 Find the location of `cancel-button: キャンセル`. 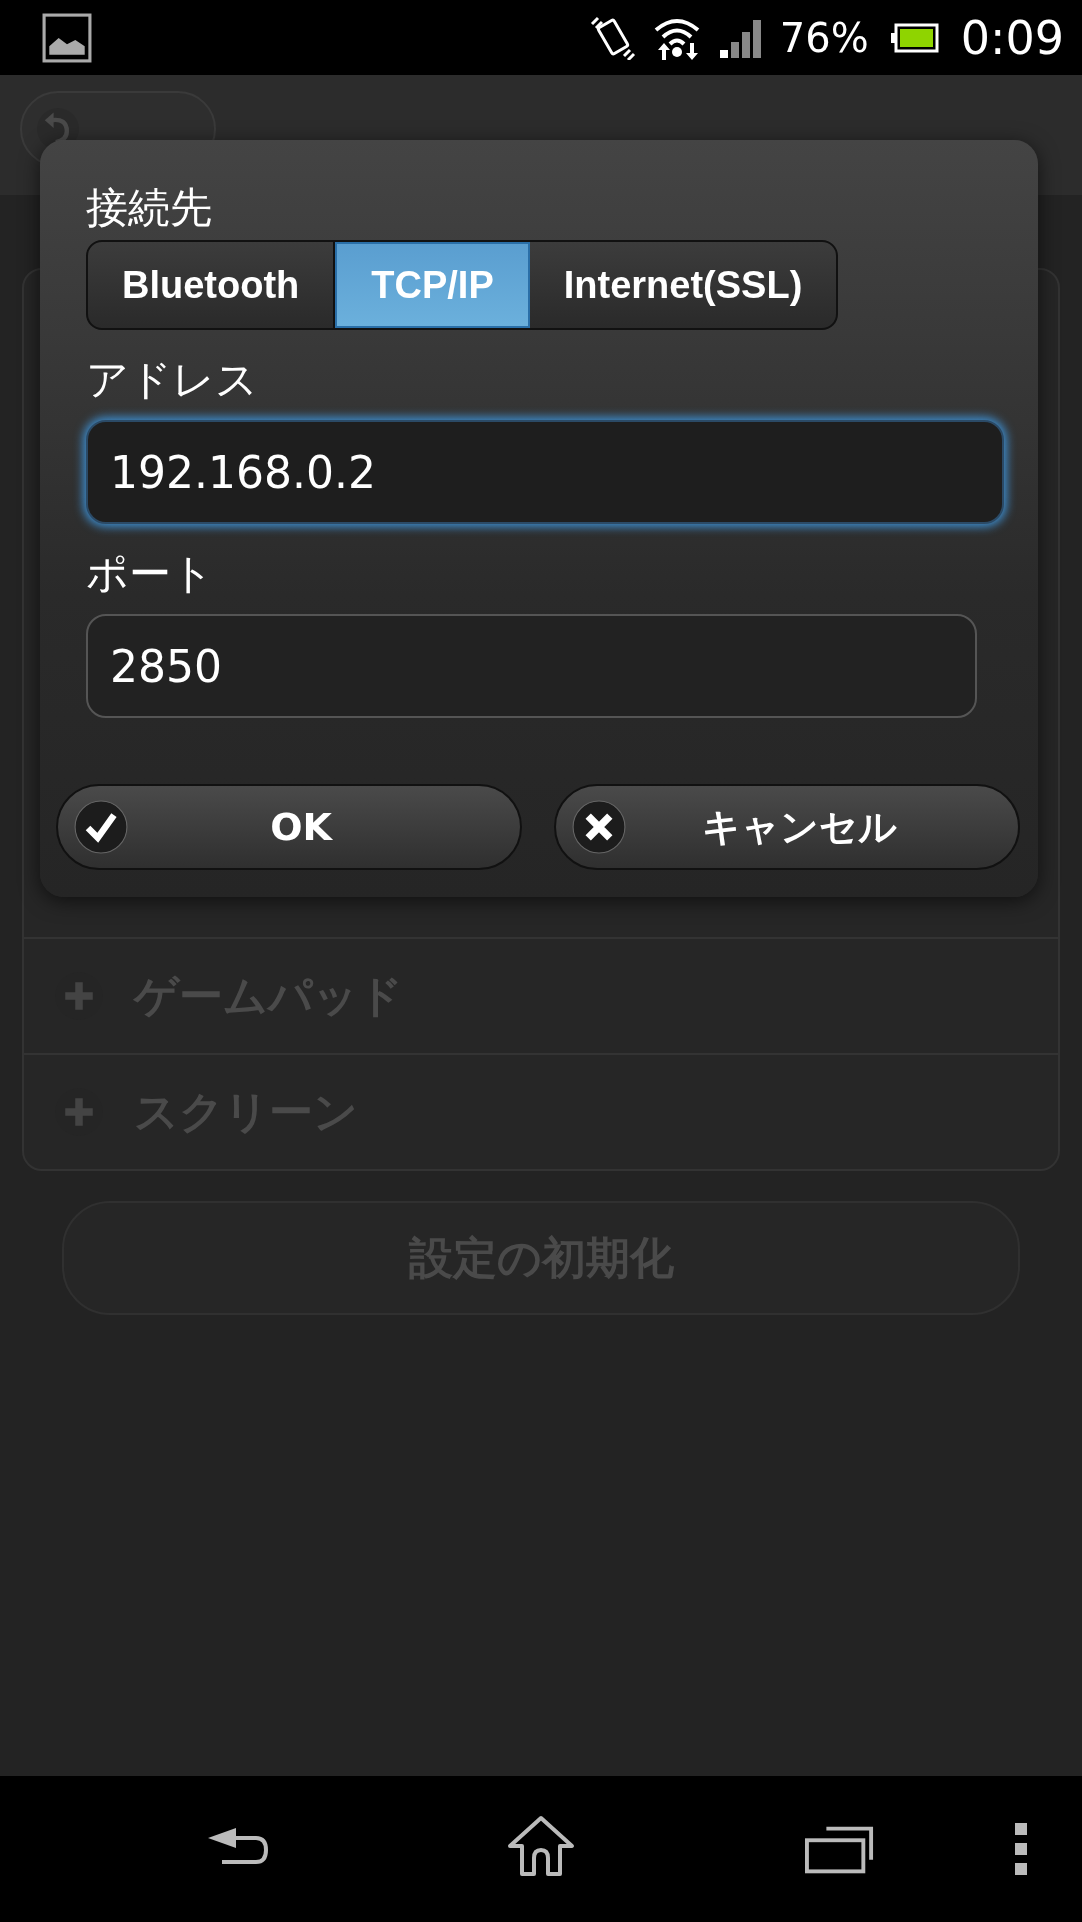

cancel-button: キャンセル is located at coordinates (787, 827).